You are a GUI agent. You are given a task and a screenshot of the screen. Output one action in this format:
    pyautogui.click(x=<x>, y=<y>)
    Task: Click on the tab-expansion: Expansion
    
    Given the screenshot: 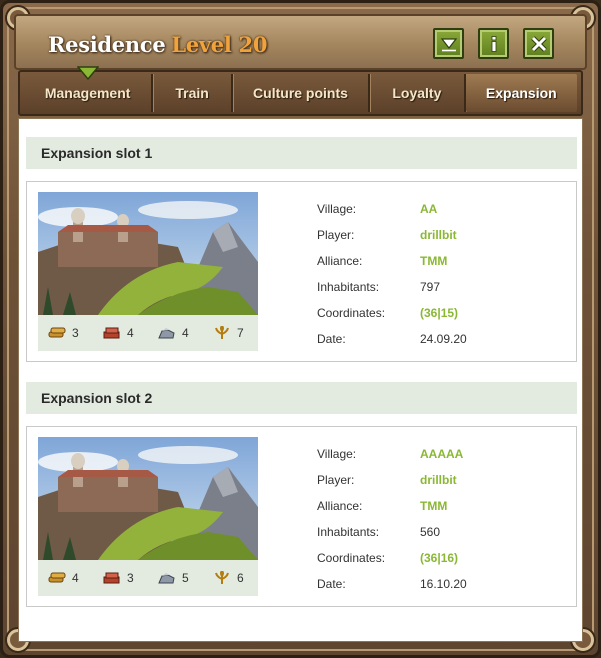 What is the action you would take?
    pyautogui.click(x=521, y=93)
    